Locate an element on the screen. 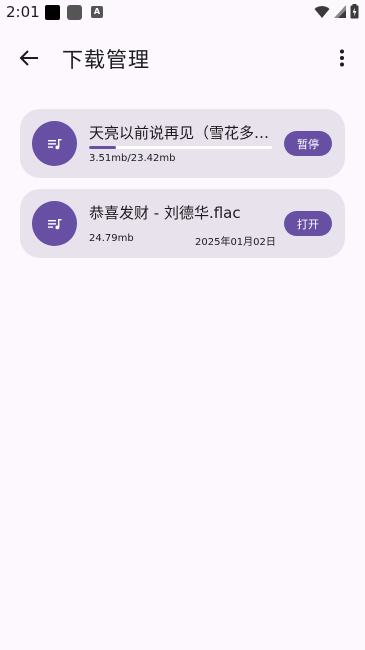 This screenshot has width=365, height=650. more-vert-icon is located at coordinates (342, 58).